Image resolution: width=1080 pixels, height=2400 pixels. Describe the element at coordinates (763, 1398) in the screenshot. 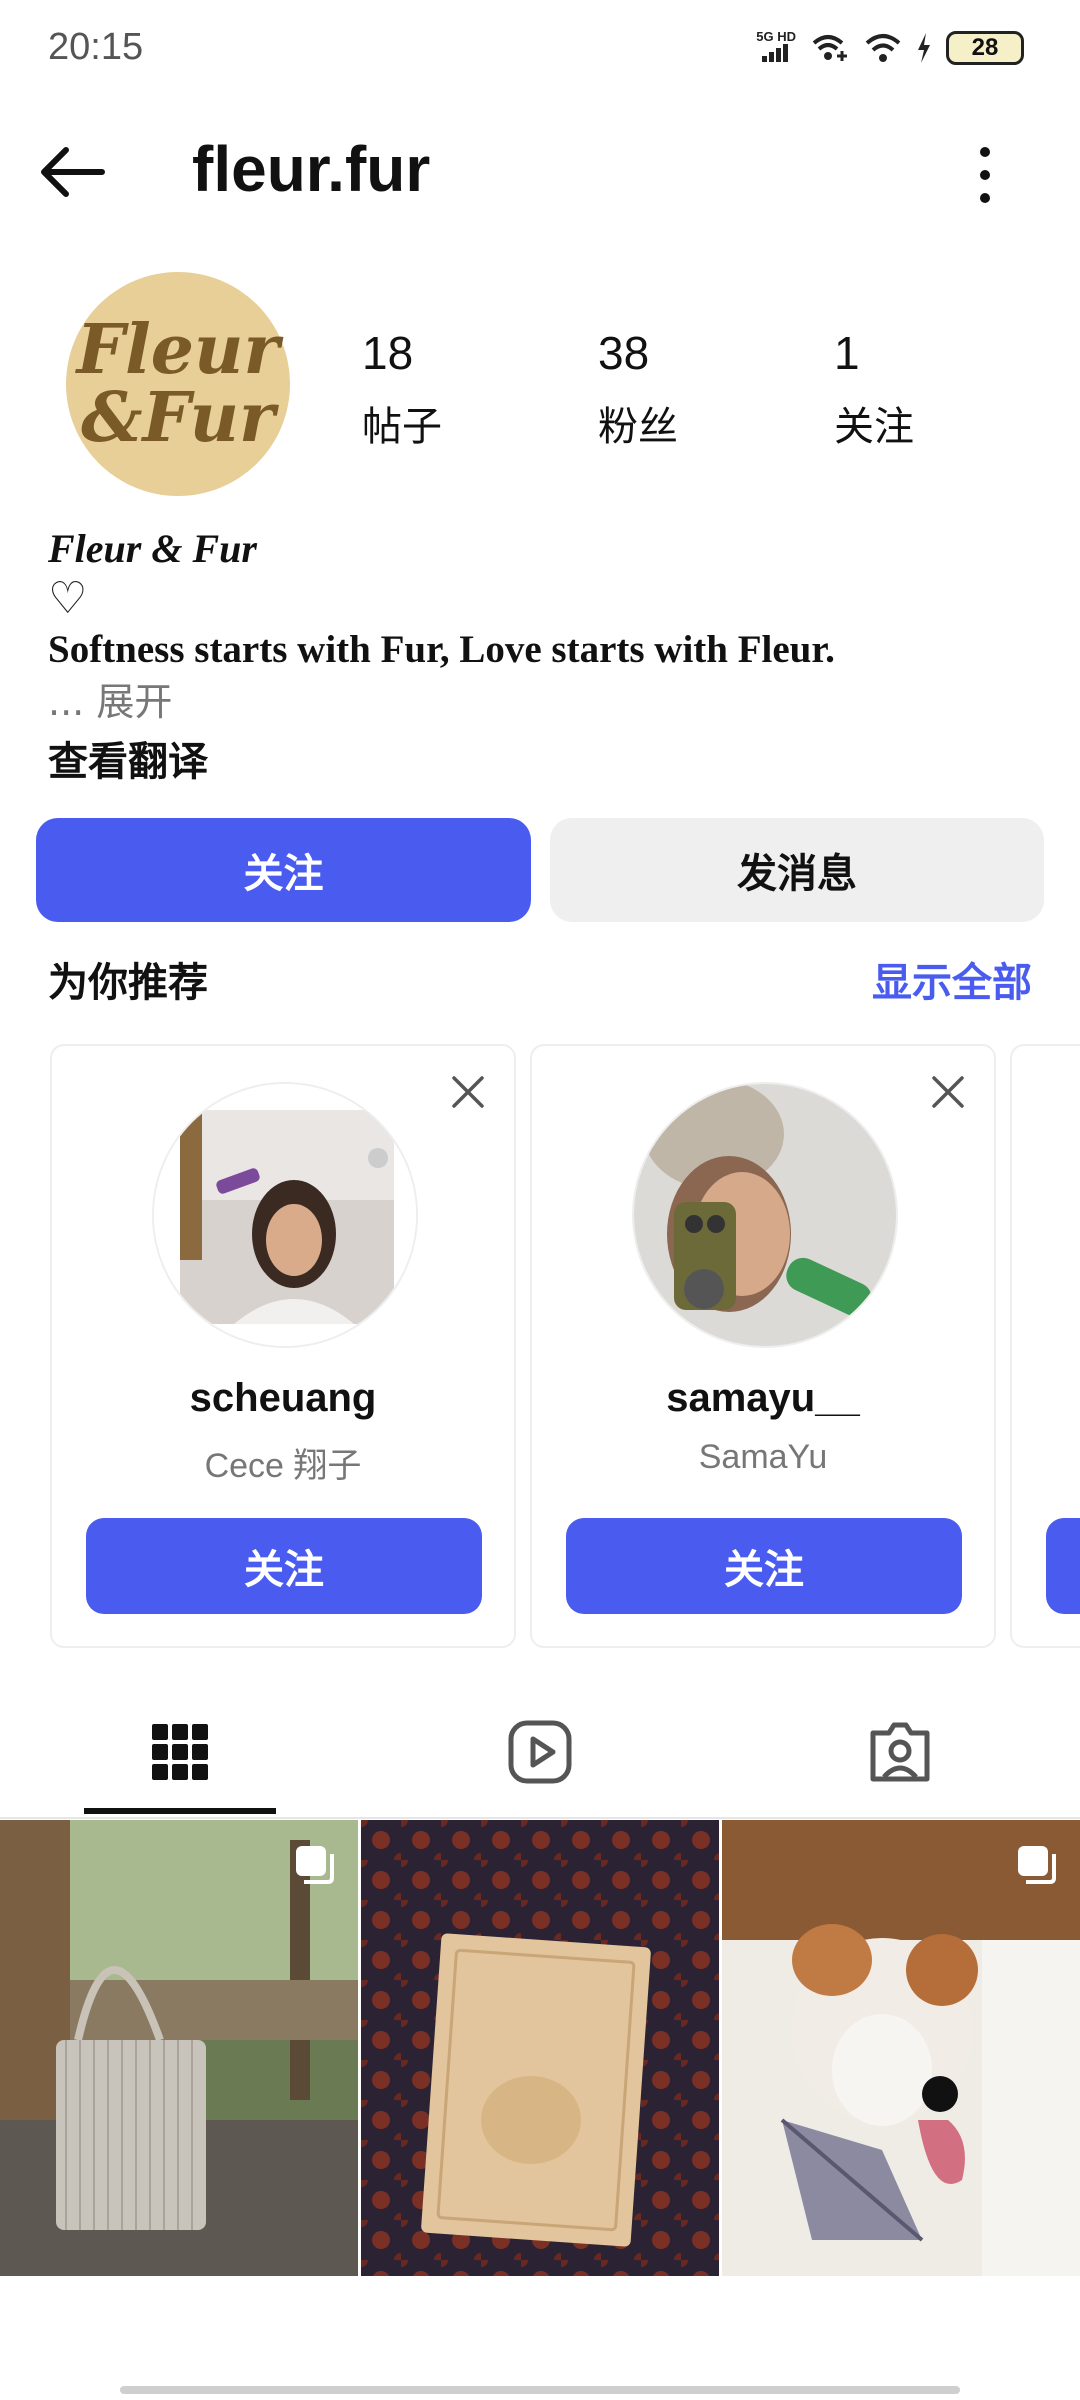

I see `suggestion-username: samayu__` at that location.